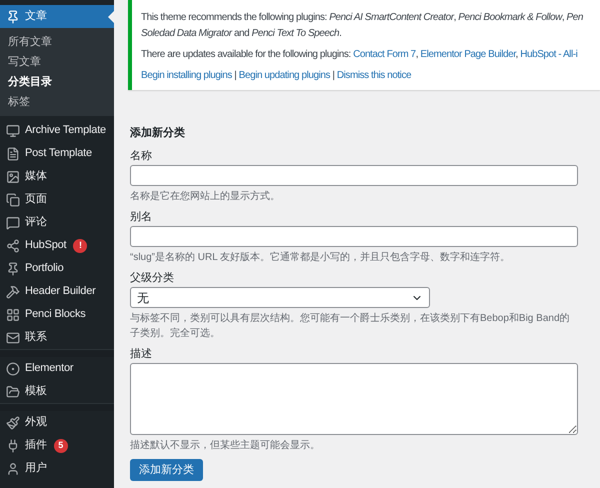 This screenshot has width=600, height=488. What do you see at coordinates (13, 423) in the screenshot?
I see `brush-icon` at bounding box center [13, 423].